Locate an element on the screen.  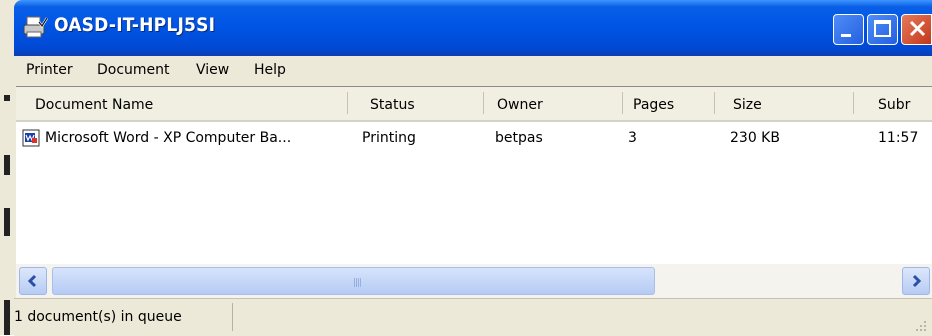
maximize-button is located at coordinates (882, 29).